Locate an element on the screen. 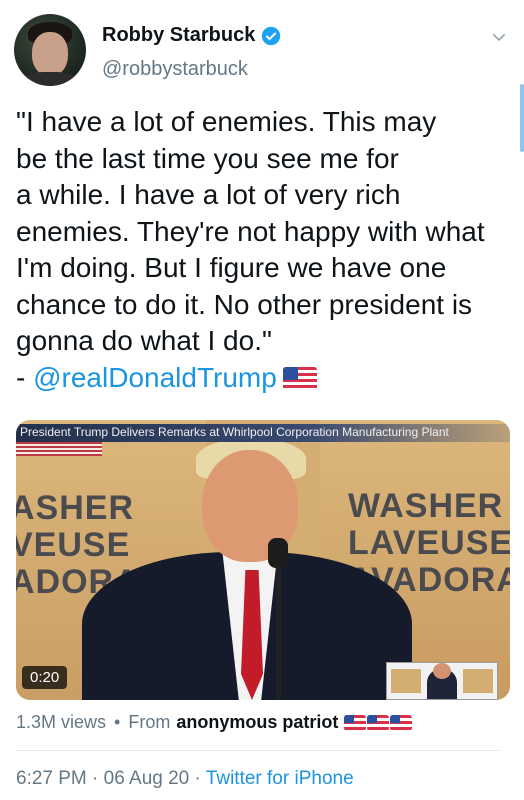 This screenshot has width=524, height=800. tweet-line: enemies. They're not happy with what is located at coordinates (250, 231).